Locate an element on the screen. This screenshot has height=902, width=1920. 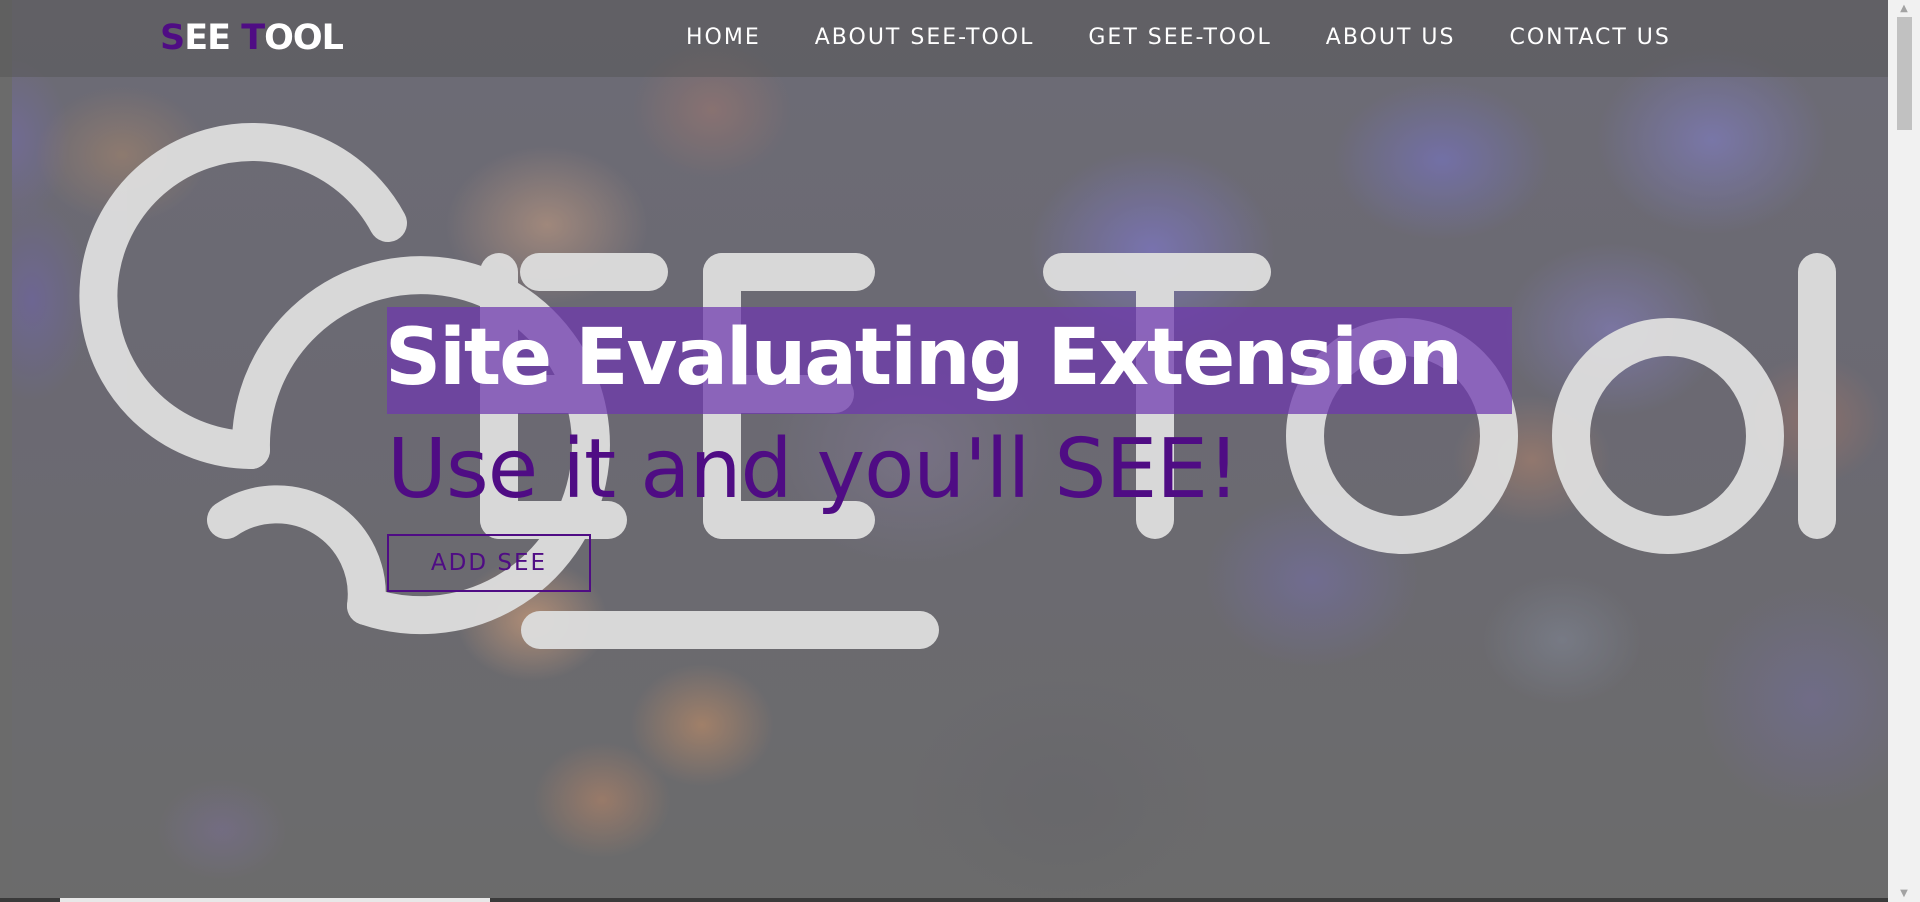
bottom-strip is located at coordinates (944, 900).